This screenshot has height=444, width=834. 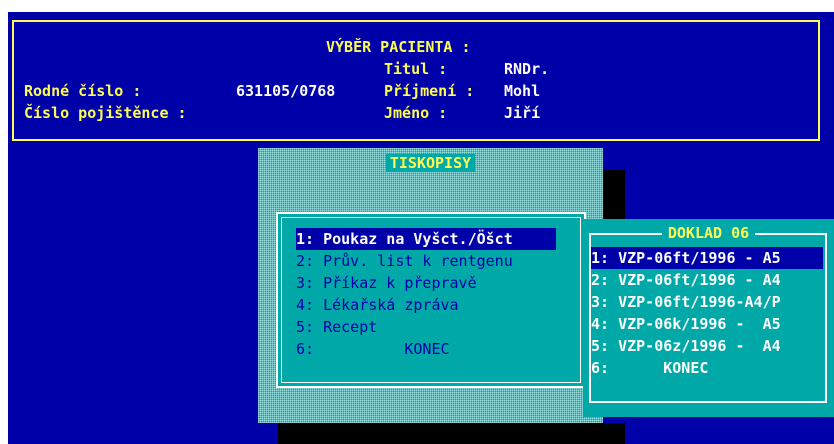 I want to click on tiskopisy-title: TISKOPISY, so click(x=430, y=163).